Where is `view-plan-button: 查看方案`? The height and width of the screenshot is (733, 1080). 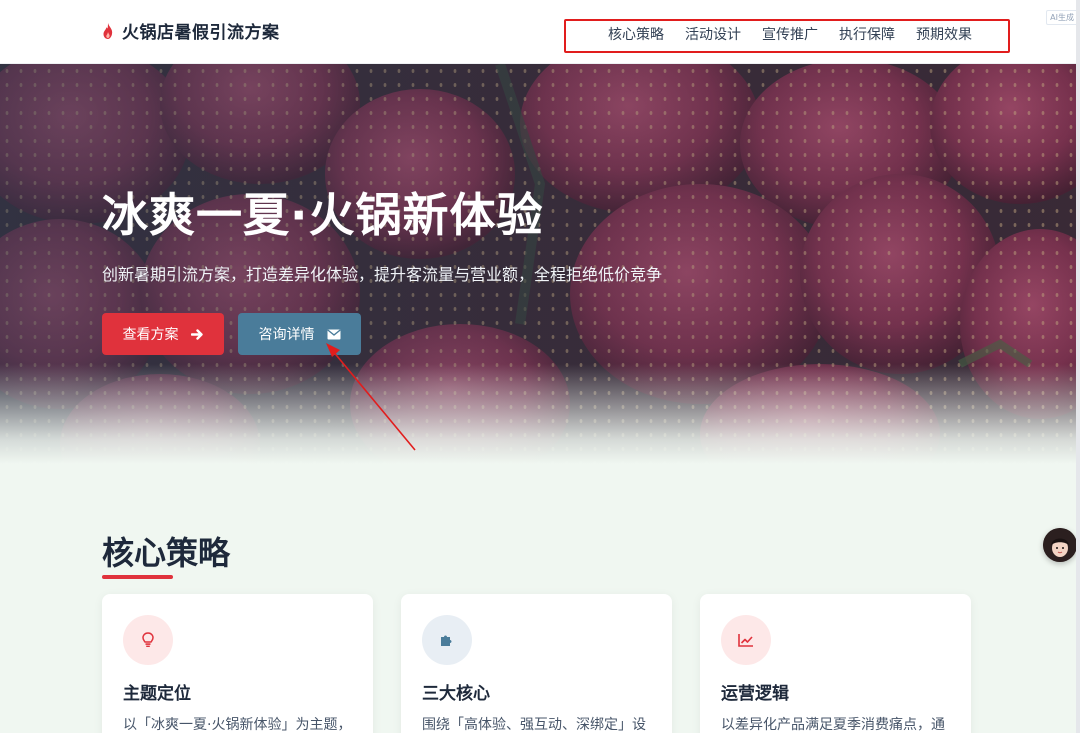 view-plan-button: 查看方案 is located at coordinates (163, 334).